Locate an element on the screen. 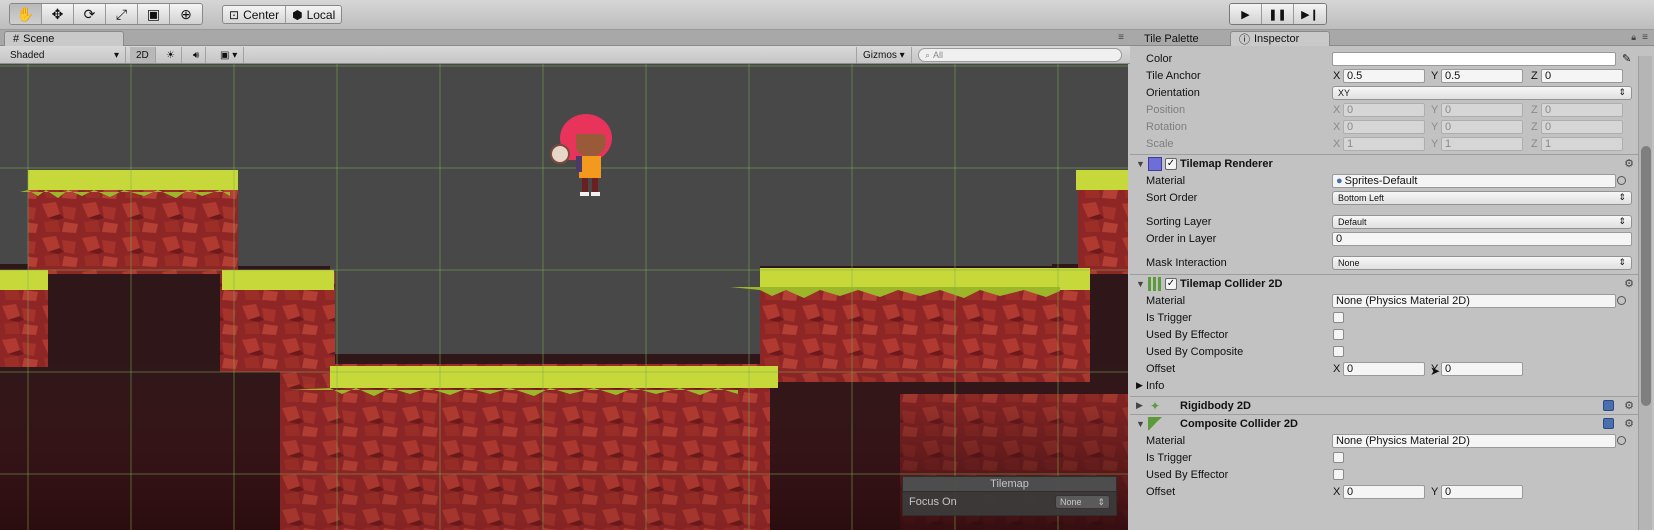  transform-tools: ✋ ✥ ⟳ ⤢ ▣ ⊕ is located at coordinates (106, 14).